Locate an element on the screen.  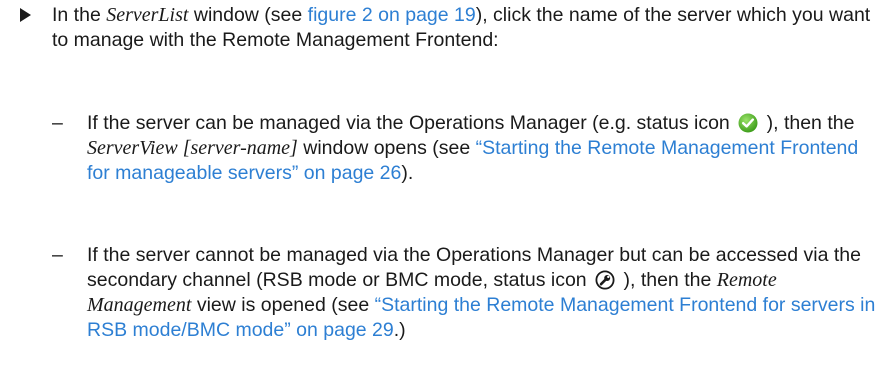
step-arrow-icon is located at coordinates (25, 15).